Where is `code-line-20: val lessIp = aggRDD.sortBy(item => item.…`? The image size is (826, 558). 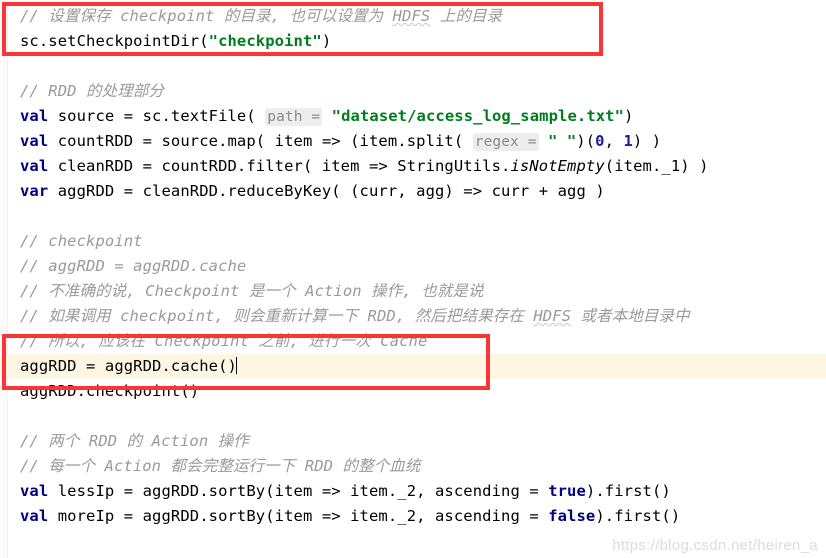
code-line-20: val lessIp = aggRDD.sortBy(item => item.… is located at coordinates (413, 491).